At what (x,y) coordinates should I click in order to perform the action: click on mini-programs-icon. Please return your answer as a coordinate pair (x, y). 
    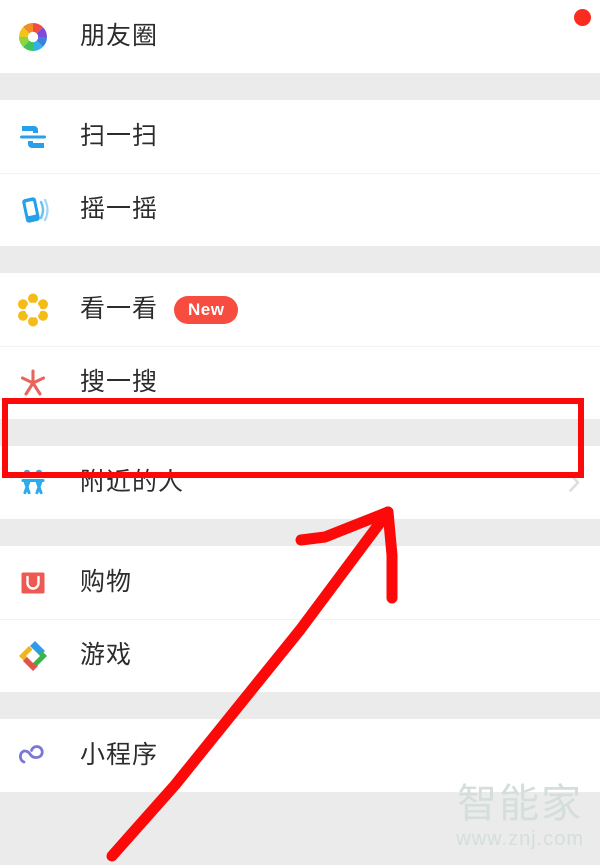
    Looking at the image, I should click on (33, 756).